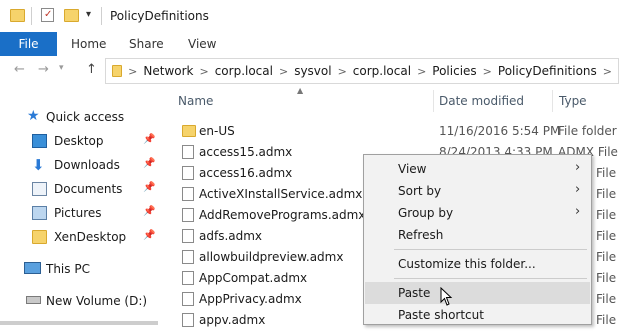 Image resolution: width=619 pixels, height=331 pixels. I want to click on breadcrumb-policydefinitions: PolicyDefinitions, so click(547, 71).